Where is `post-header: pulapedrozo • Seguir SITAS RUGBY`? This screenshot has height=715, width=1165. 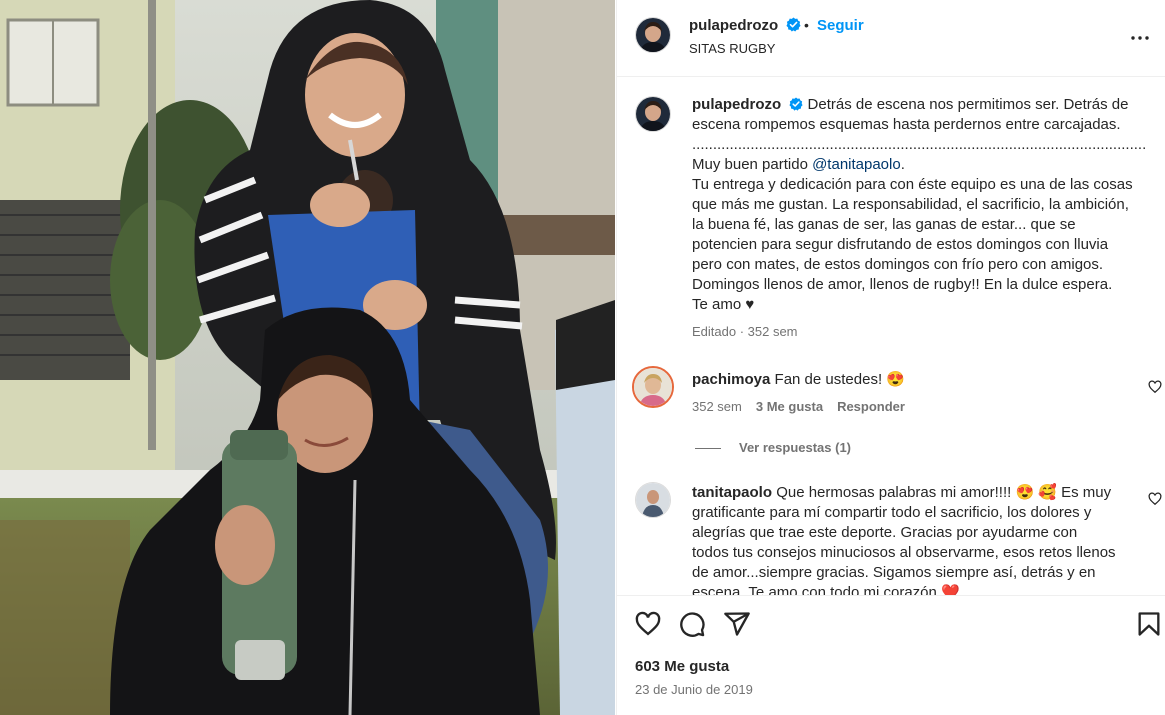
post-header: pulapedrozo • Seguir SITAS RUGBY is located at coordinates (891, 38).